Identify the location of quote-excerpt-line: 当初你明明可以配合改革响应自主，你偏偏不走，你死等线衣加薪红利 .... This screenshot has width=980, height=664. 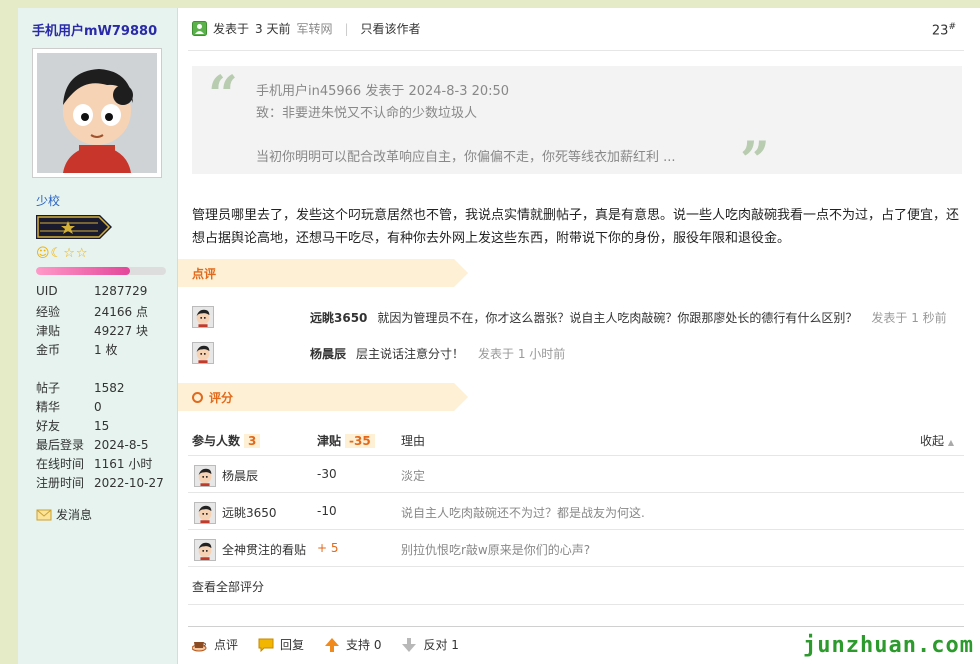
(466, 157).